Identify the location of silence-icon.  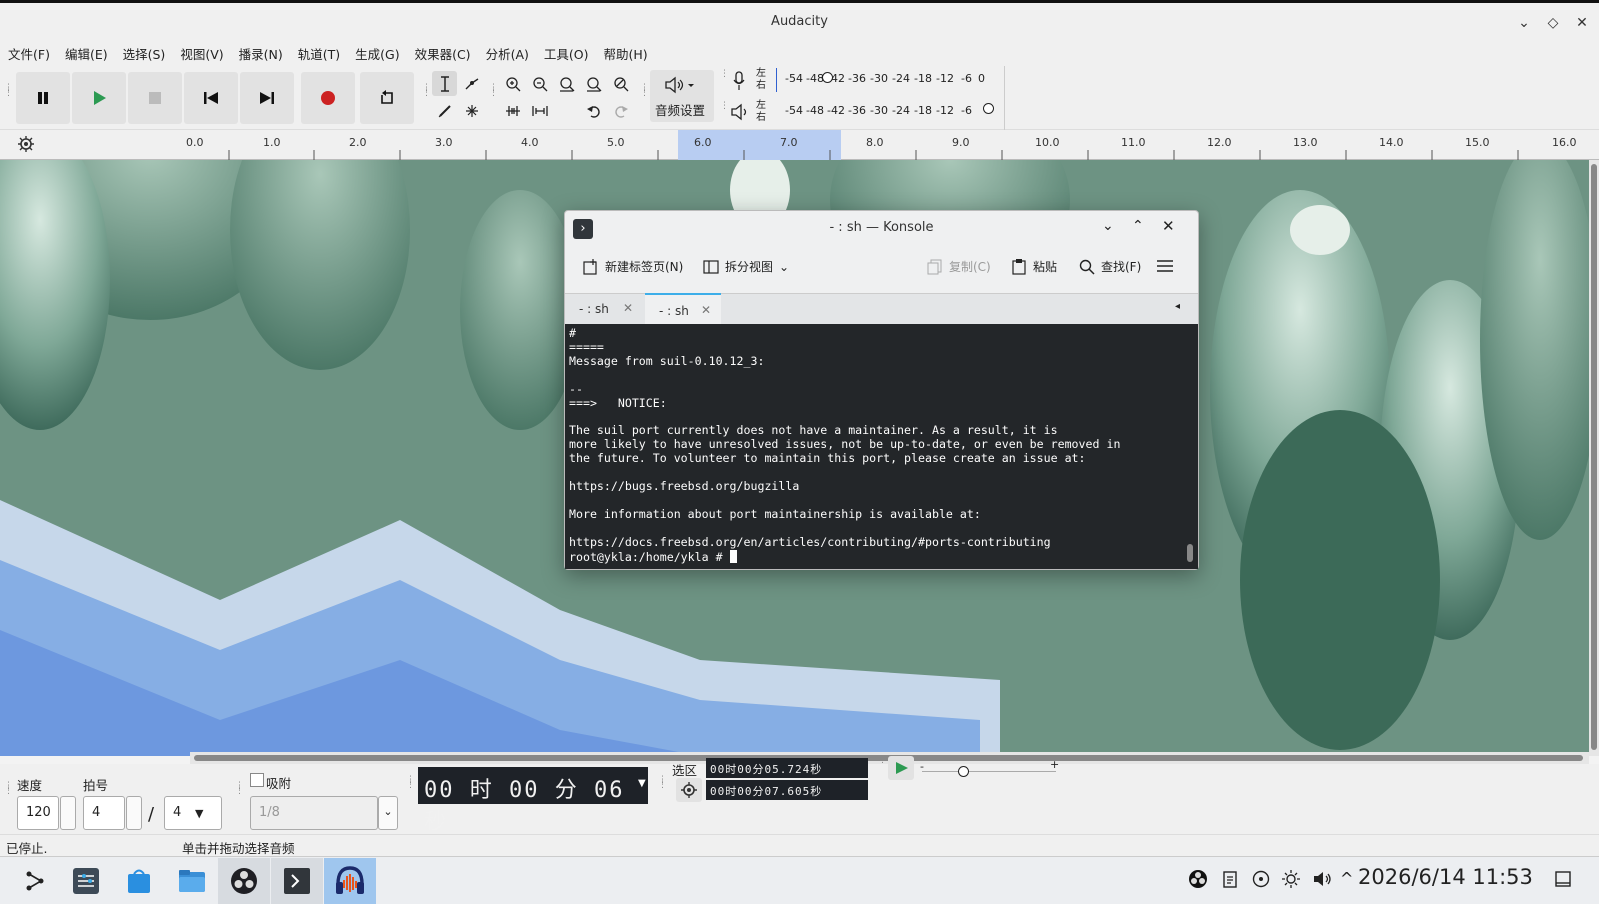
(539, 110).